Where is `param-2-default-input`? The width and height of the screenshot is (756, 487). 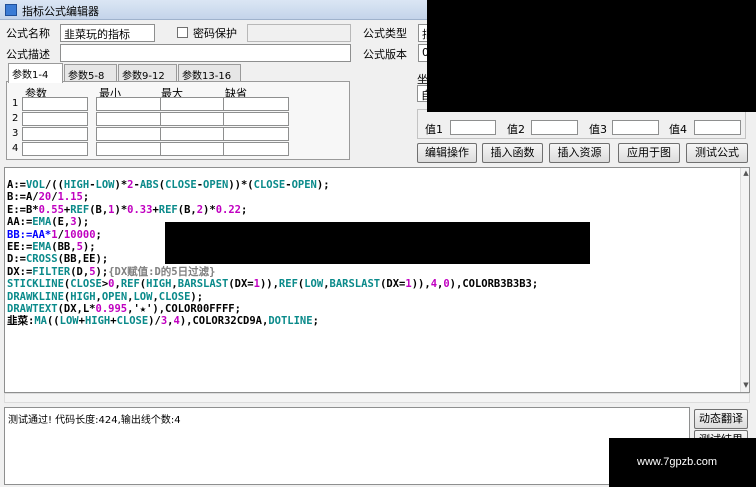 param-2-default-input is located at coordinates (256, 119).